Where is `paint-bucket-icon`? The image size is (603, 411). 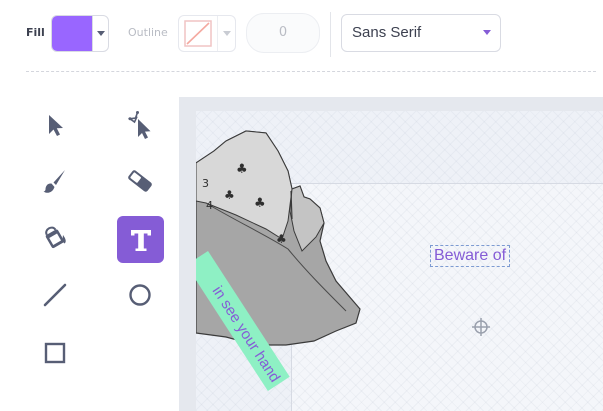
paint-bucket-icon is located at coordinates (55, 237).